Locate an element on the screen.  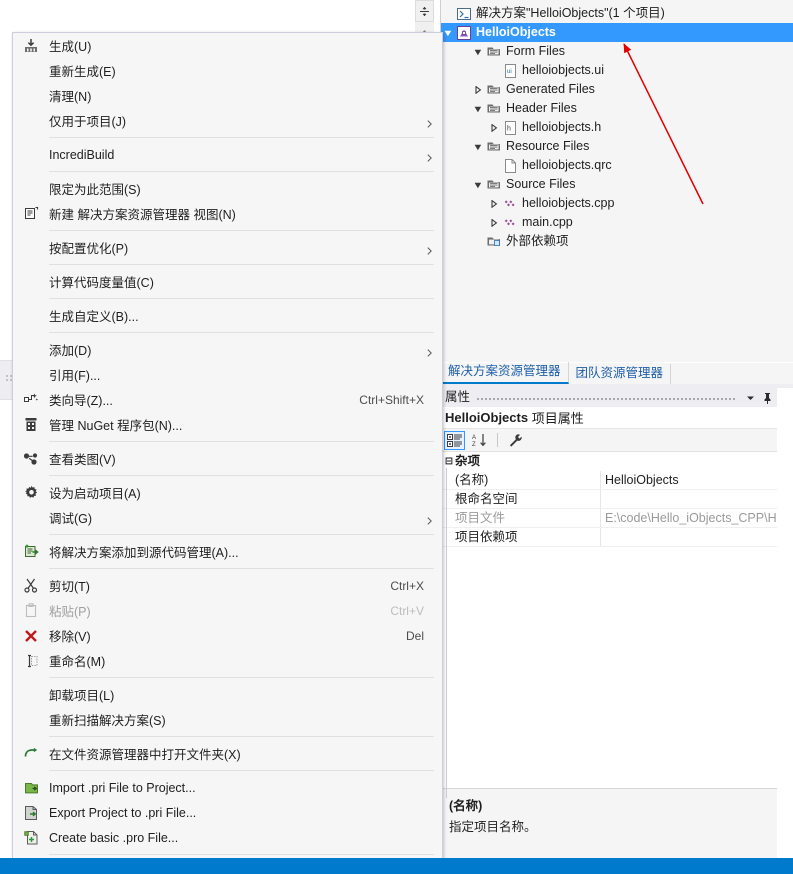
menu-item-6: 新建 解决方案资源管理器 视图(N) is located at coordinates (227, 213).